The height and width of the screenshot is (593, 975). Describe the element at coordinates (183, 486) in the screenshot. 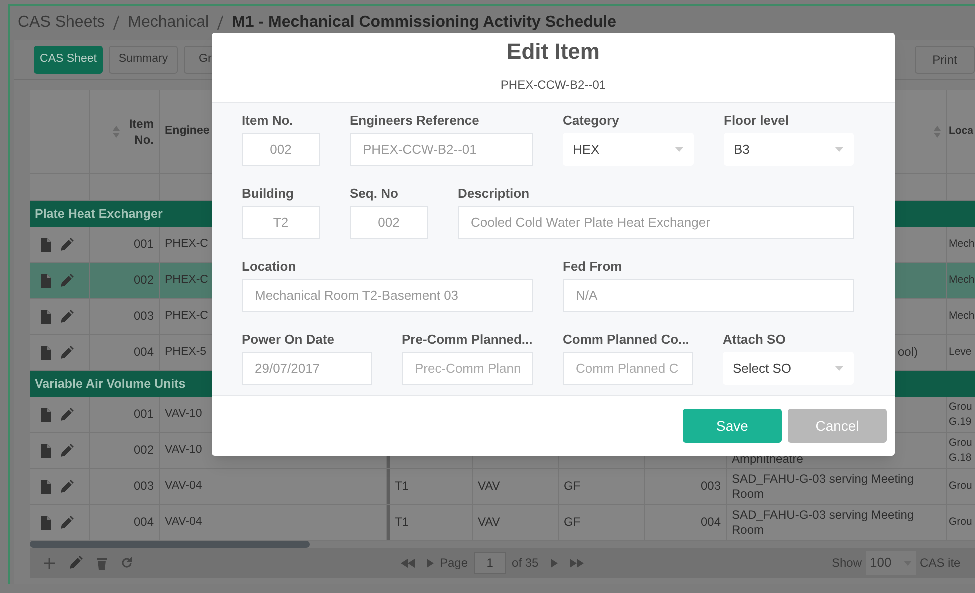

I see `table-cell: VAV-04` at that location.